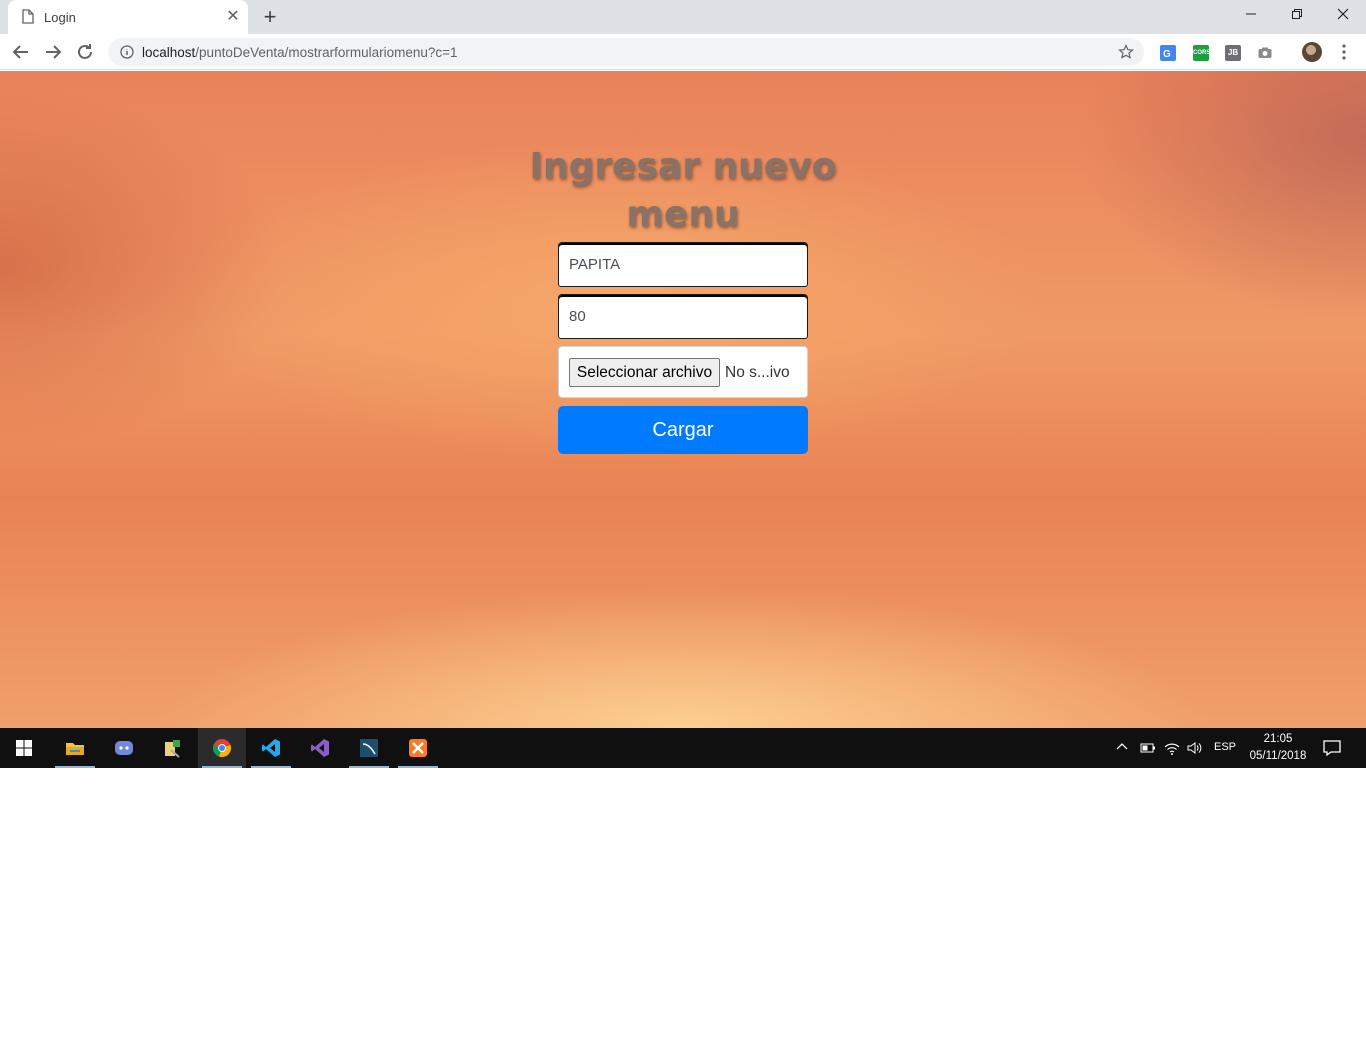 Image resolution: width=1366 pixels, height=1038 pixels. Describe the element at coordinates (683, 264) in the screenshot. I see `menu-name-input` at that location.